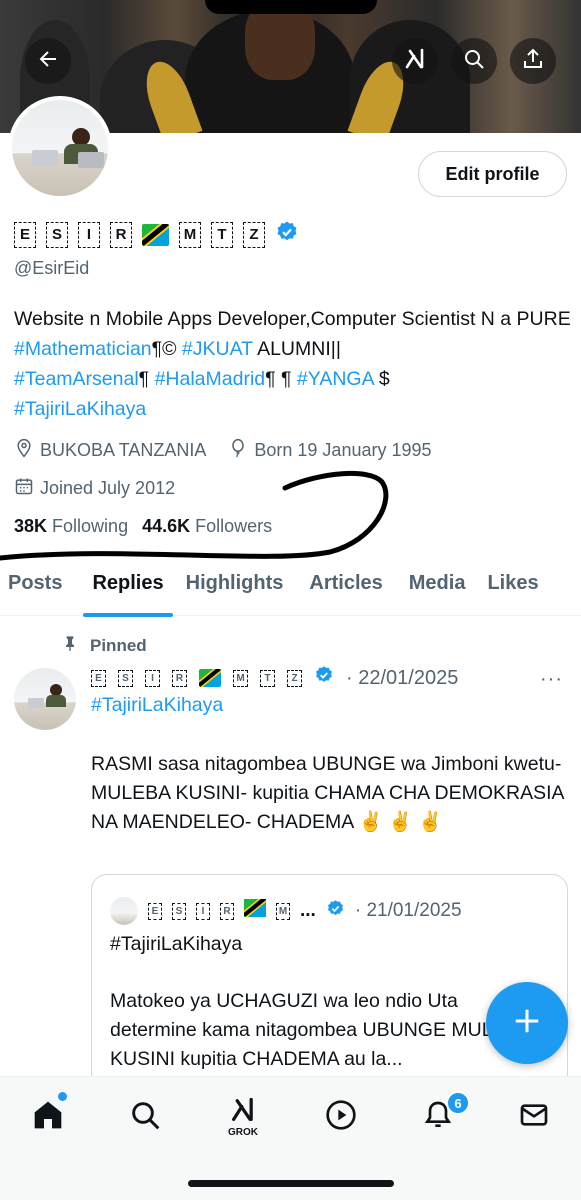 The image size is (581, 1200). What do you see at coordinates (176, 944) in the screenshot?
I see `quote-hashtag: #TajiriLaKihaya` at bounding box center [176, 944].